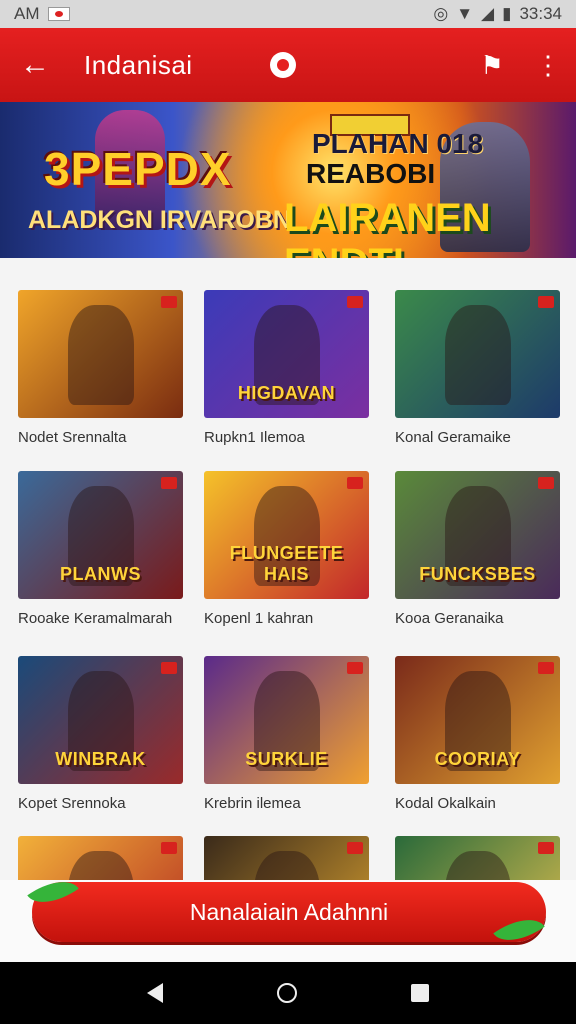  Describe the element at coordinates (100, 574) in the screenshot. I see `game-thumbnail-caption: PLANWS` at that location.